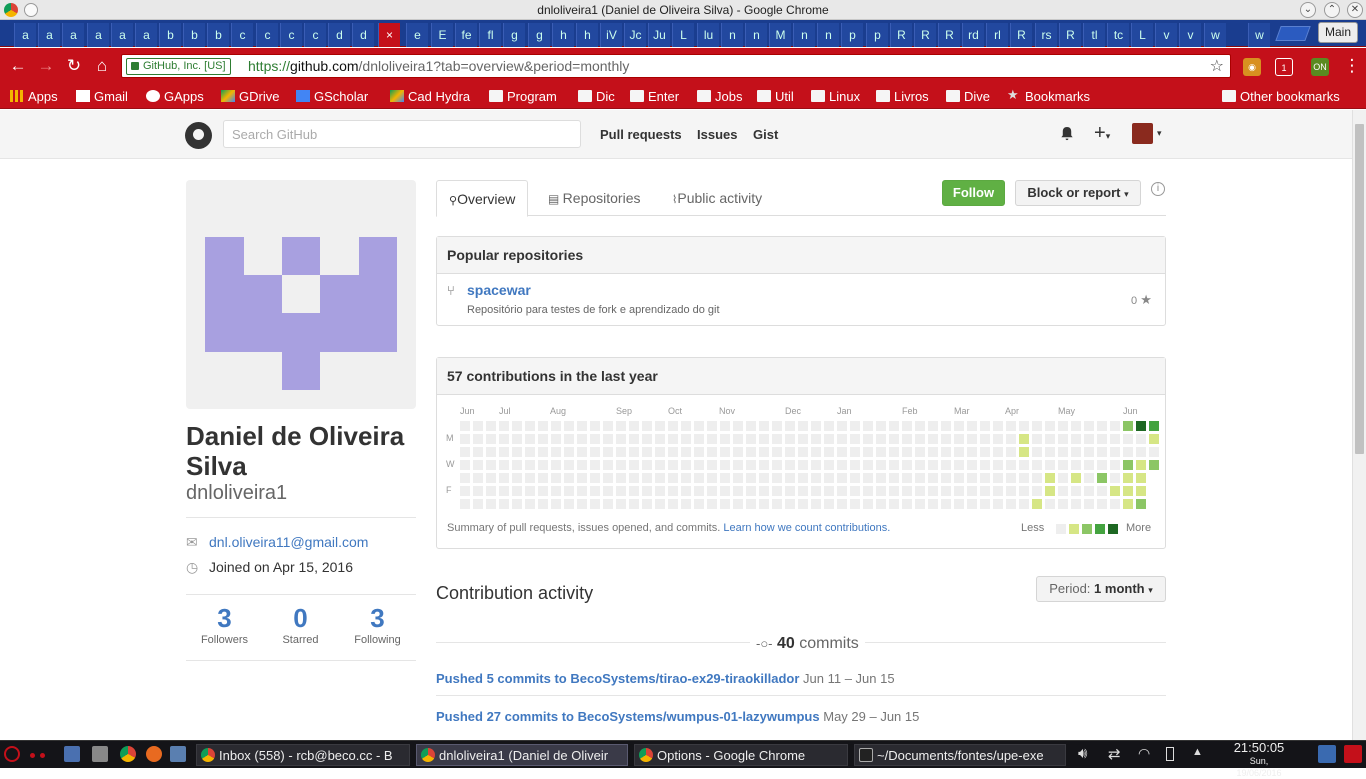 Image resolution: width=1366 pixels, height=779 pixels. I want to click on nav-gist: Gist, so click(765, 134).